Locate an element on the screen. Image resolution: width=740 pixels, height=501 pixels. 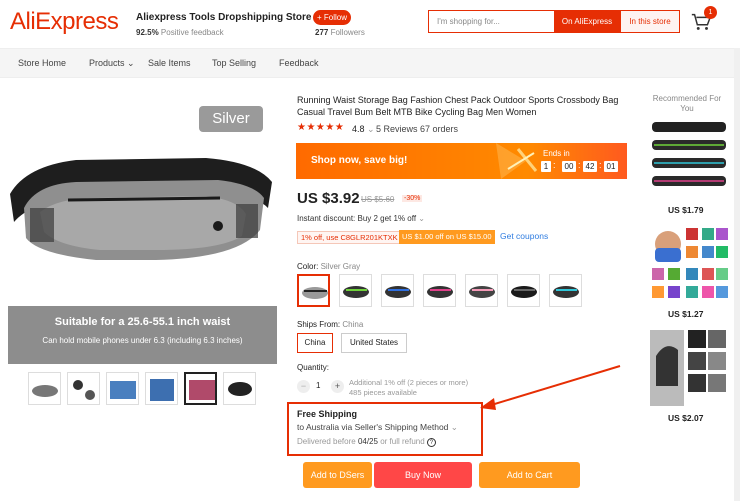
ship-from-china-option: China is located at coordinates (315, 343).